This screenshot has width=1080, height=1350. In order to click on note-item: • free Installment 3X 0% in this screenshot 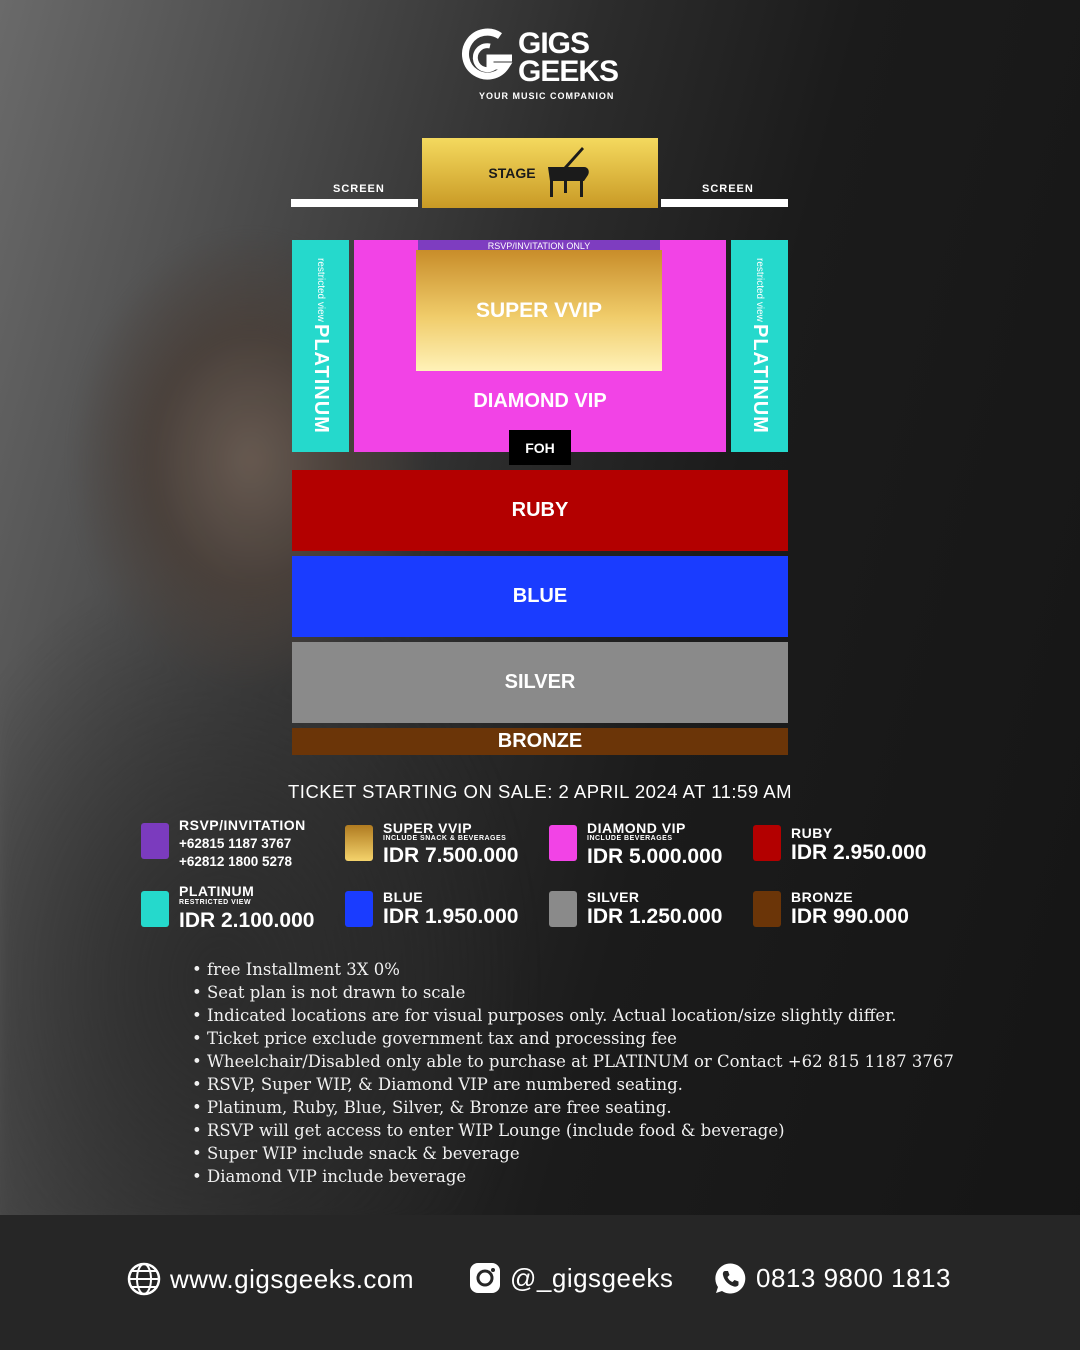, I will do `click(296, 969)`.